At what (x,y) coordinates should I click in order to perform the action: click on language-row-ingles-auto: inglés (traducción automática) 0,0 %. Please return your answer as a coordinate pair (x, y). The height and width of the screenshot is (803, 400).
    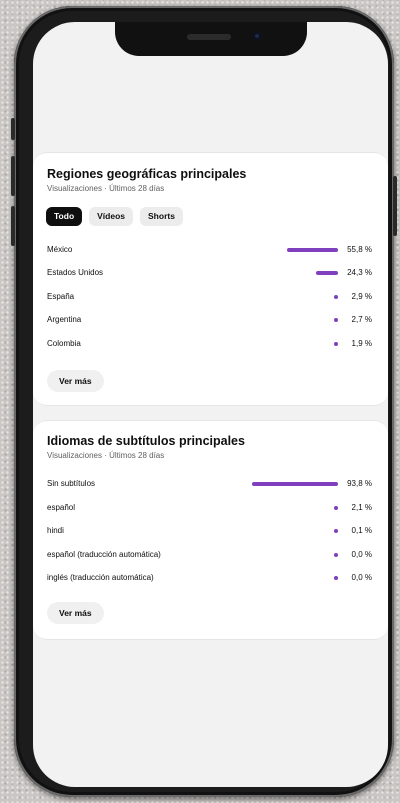
    Looking at the image, I should click on (209, 578).